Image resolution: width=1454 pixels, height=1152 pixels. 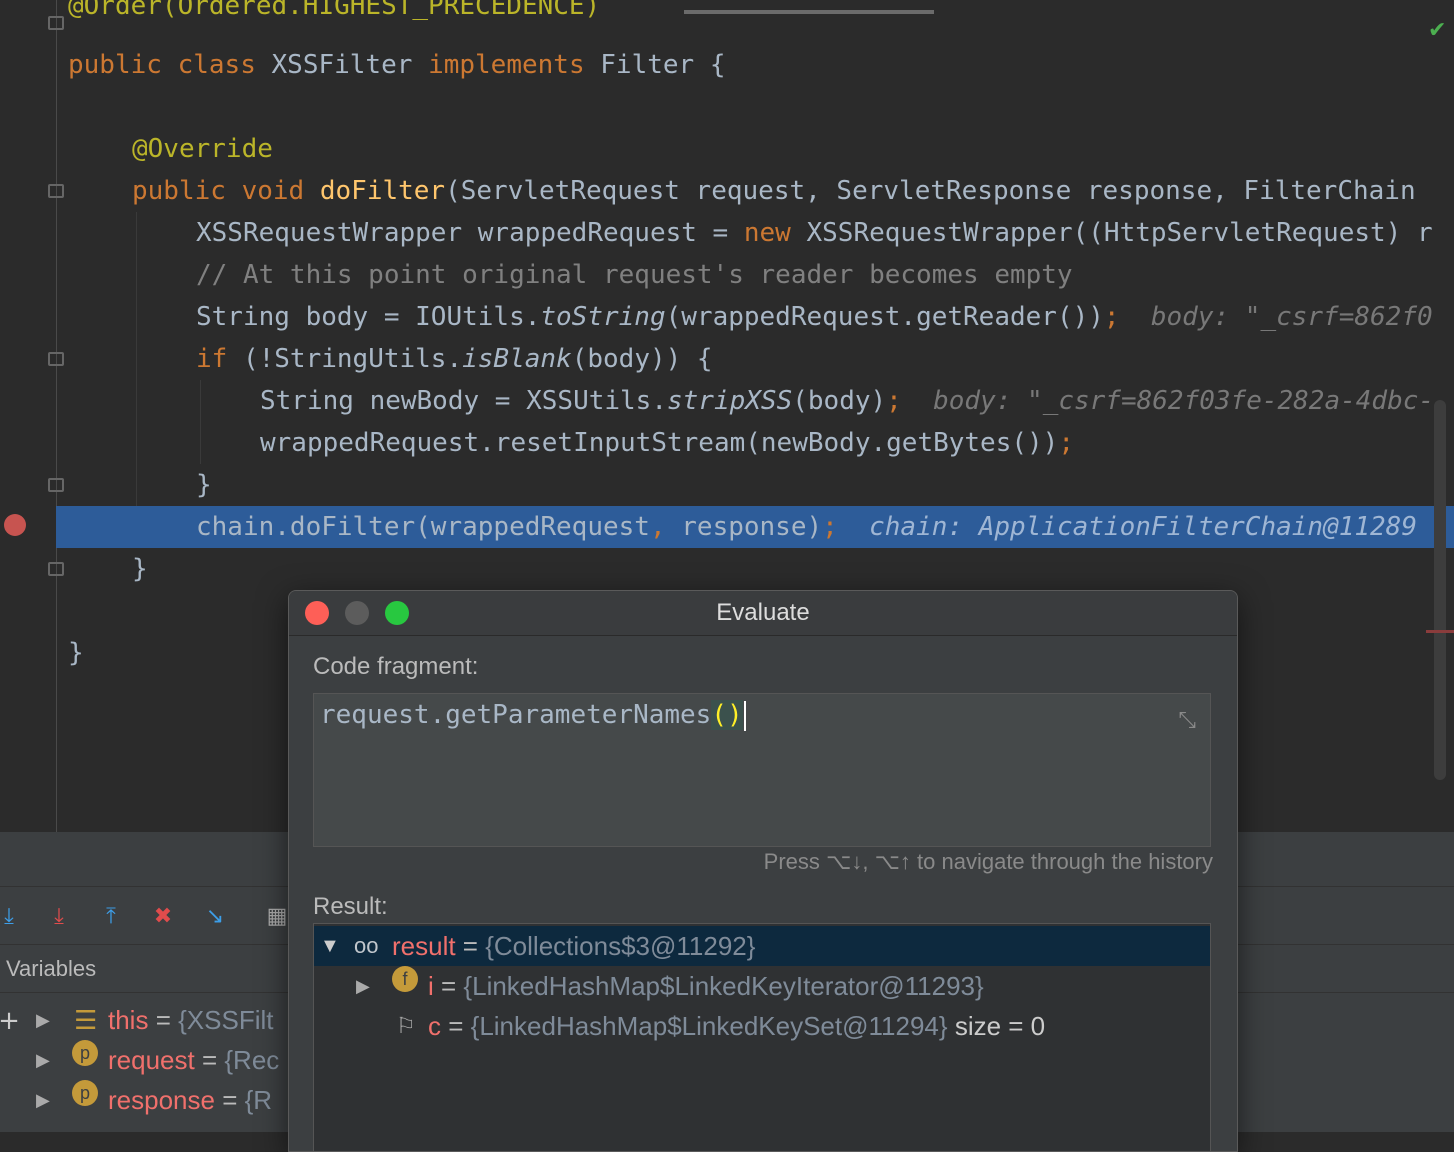 I want to click on code-line-close-if: }, so click(x=204, y=485).